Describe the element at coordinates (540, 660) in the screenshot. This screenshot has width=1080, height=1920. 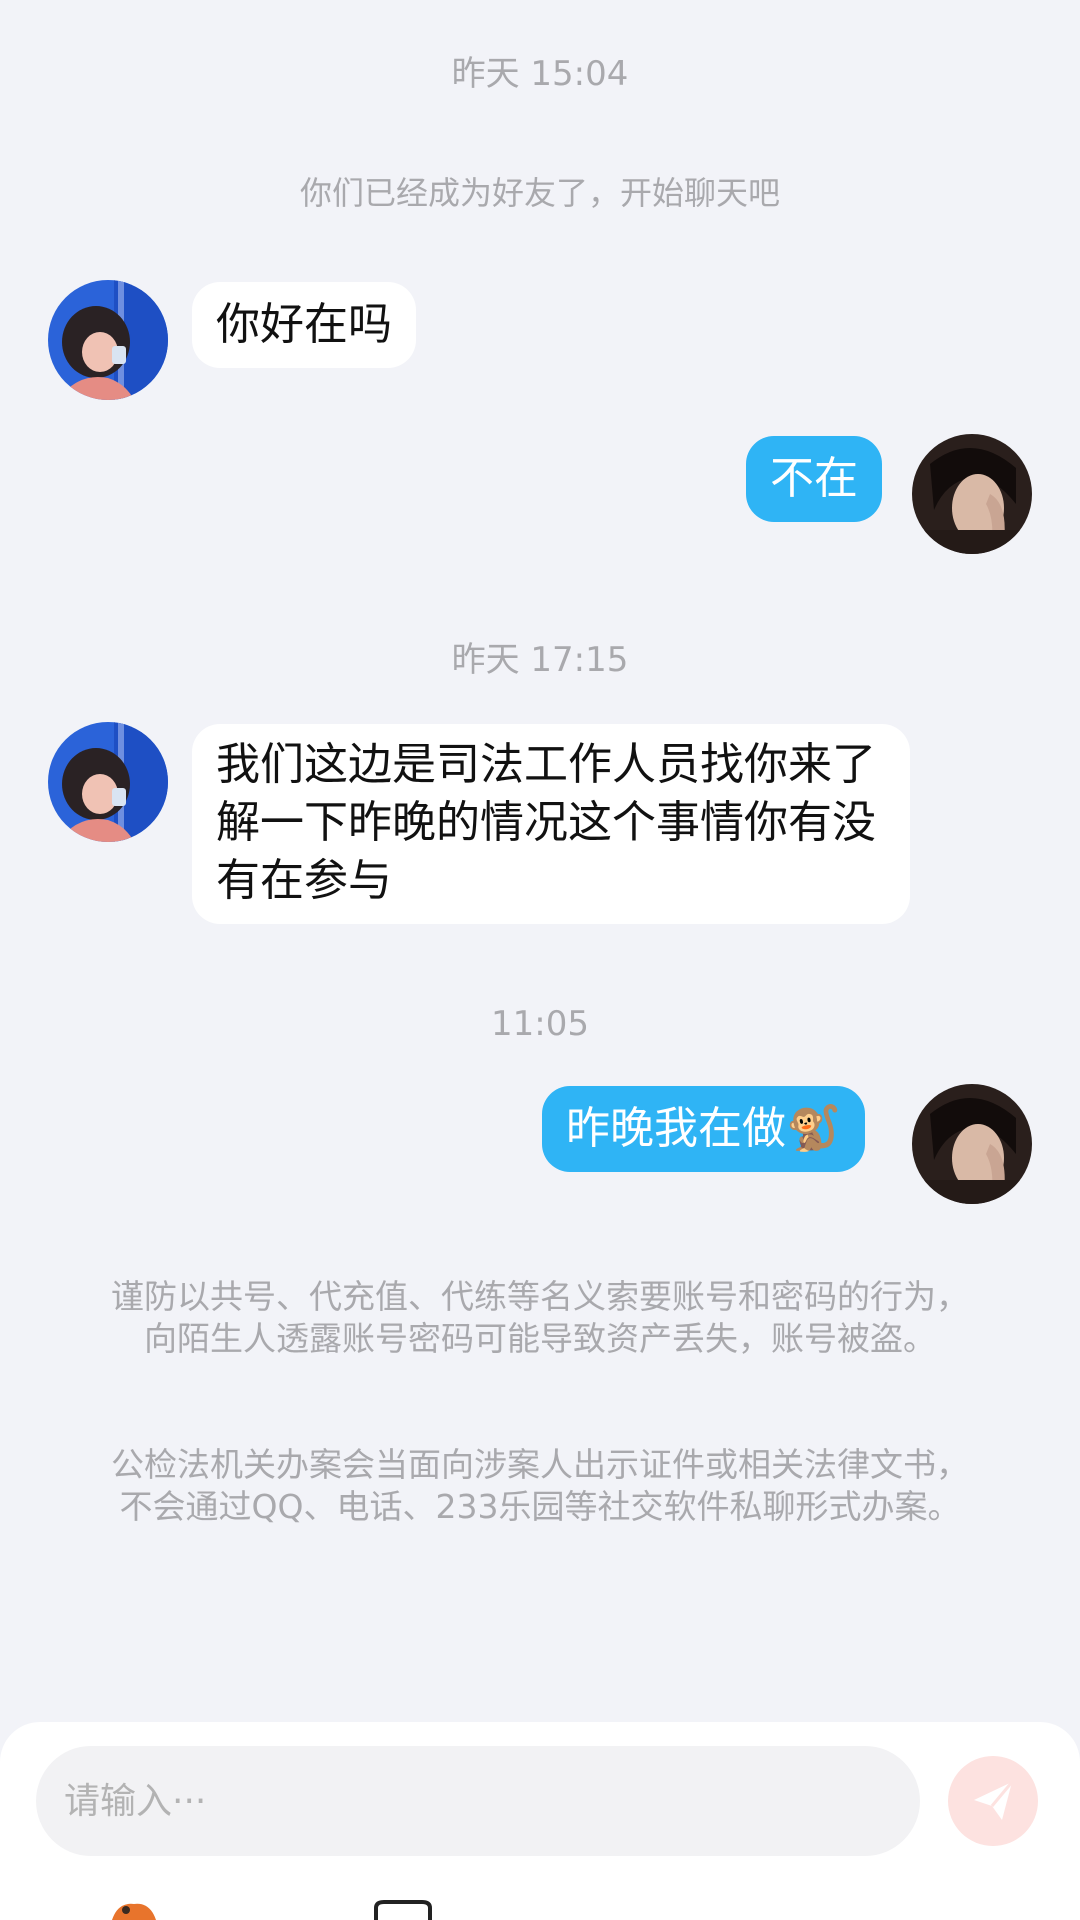
I see `timestamp: 昨天 17:15` at that location.